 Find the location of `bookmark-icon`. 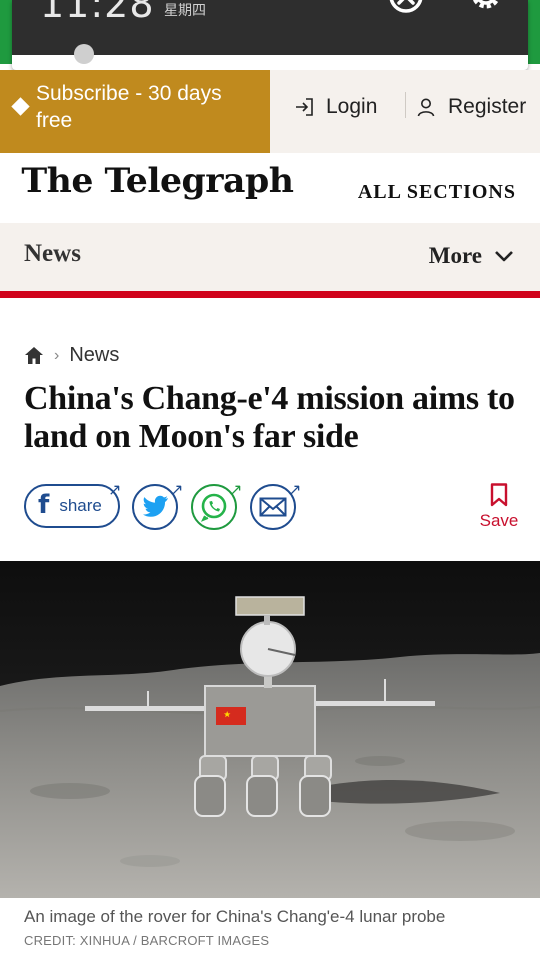

bookmark-icon is located at coordinates (499, 495).